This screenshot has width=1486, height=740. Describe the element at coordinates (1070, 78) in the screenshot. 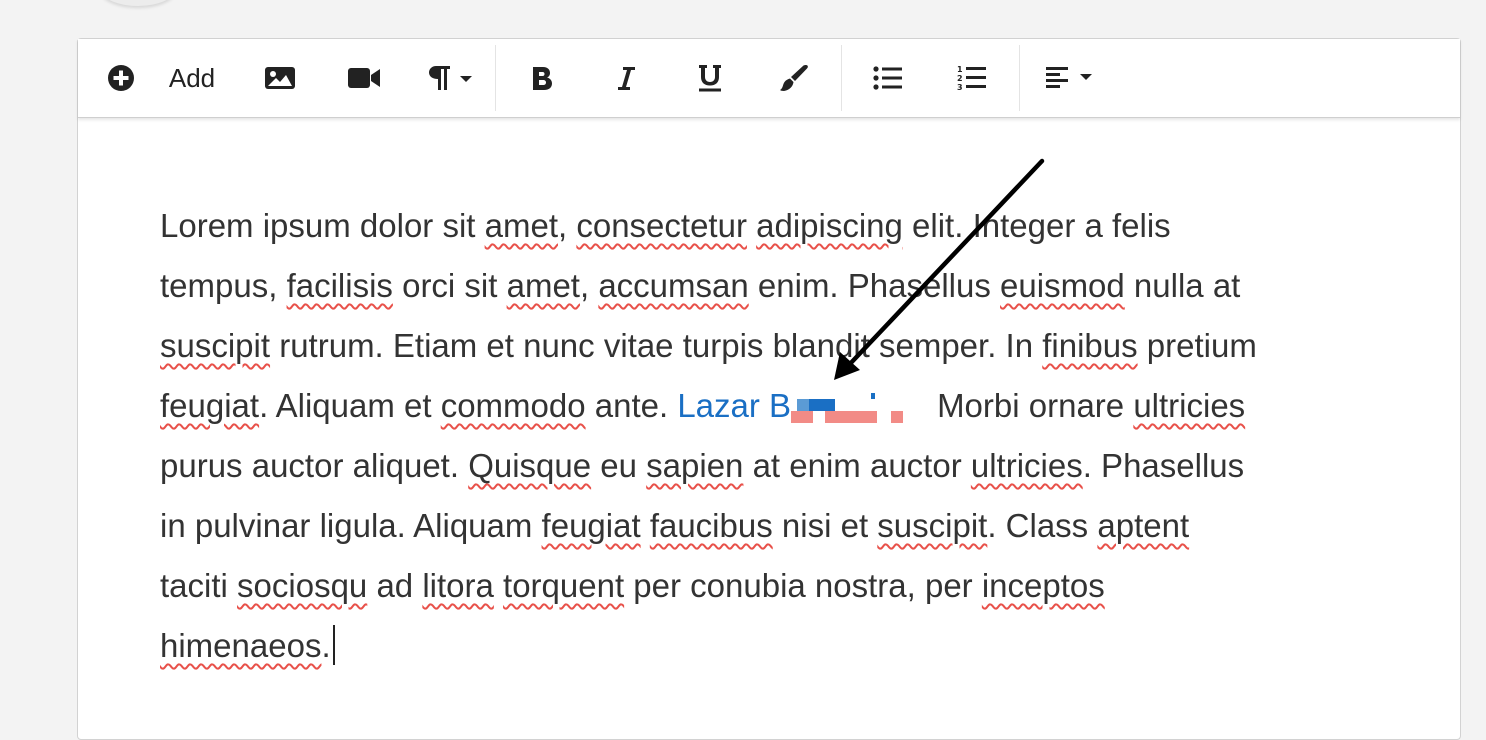

I see `align-dropdown` at that location.